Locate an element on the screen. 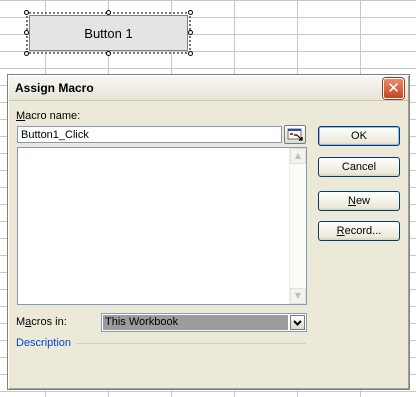 This screenshot has width=416, height=397. form-button-face: Button 1 is located at coordinates (108, 33).